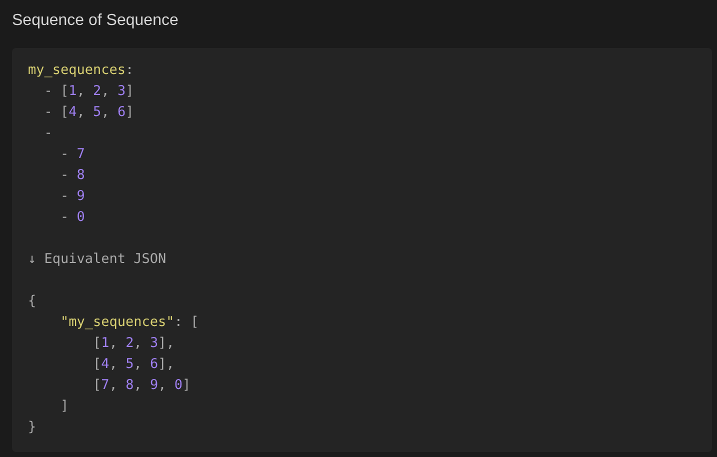 This screenshot has width=717, height=457. I want to click on code-line: -, so click(47, 133).